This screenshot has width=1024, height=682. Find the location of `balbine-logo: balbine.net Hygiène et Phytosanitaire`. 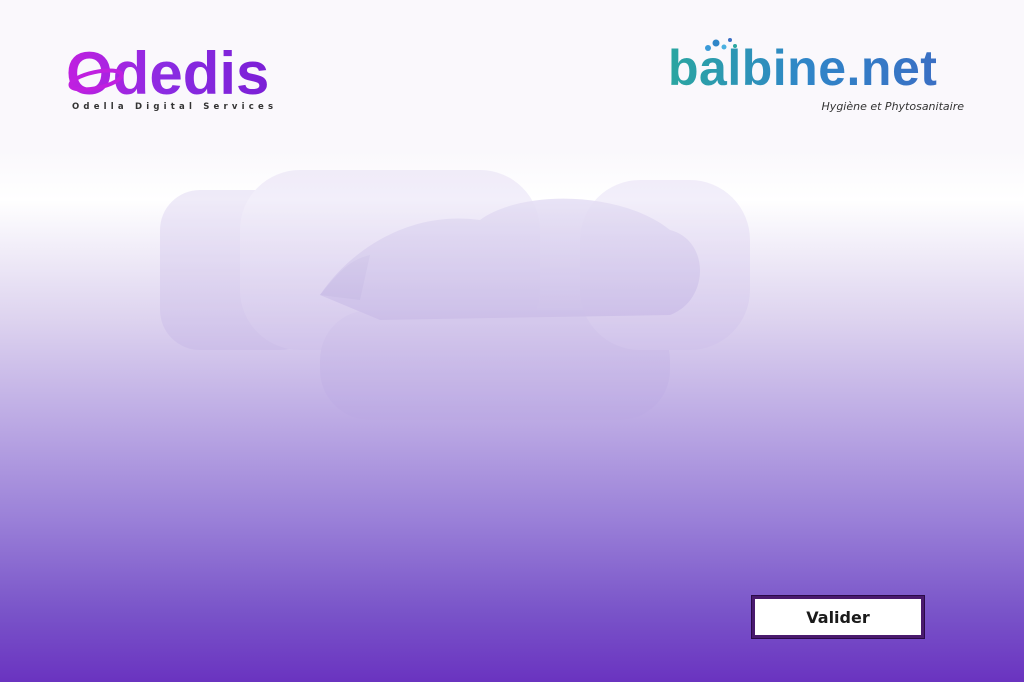

balbine-logo: balbine.net Hygiène et Phytosanitaire is located at coordinates (823, 75).